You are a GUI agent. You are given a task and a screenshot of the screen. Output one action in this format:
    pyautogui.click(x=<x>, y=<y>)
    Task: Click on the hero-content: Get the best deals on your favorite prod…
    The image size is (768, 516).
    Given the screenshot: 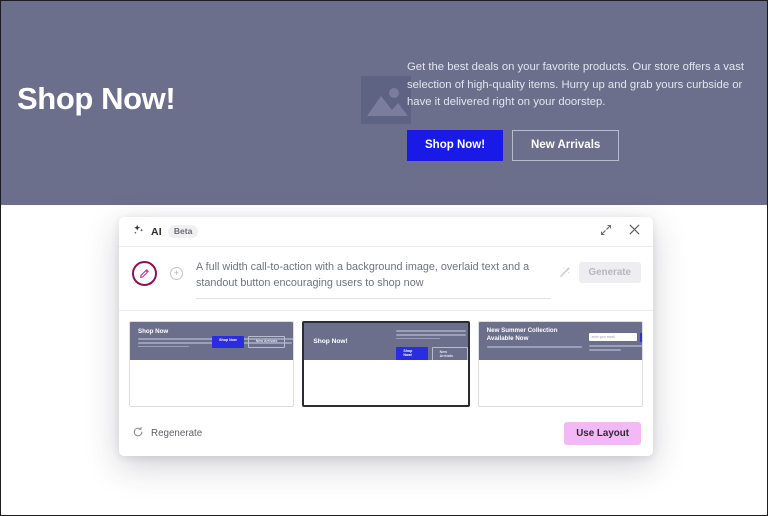 What is the action you would take?
    pyautogui.click(x=582, y=110)
    